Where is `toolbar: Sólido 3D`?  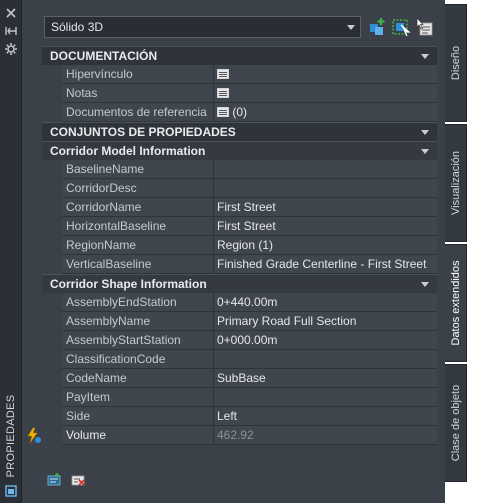
toolbar: Sólido 3D is located at coordinates (239, 27).